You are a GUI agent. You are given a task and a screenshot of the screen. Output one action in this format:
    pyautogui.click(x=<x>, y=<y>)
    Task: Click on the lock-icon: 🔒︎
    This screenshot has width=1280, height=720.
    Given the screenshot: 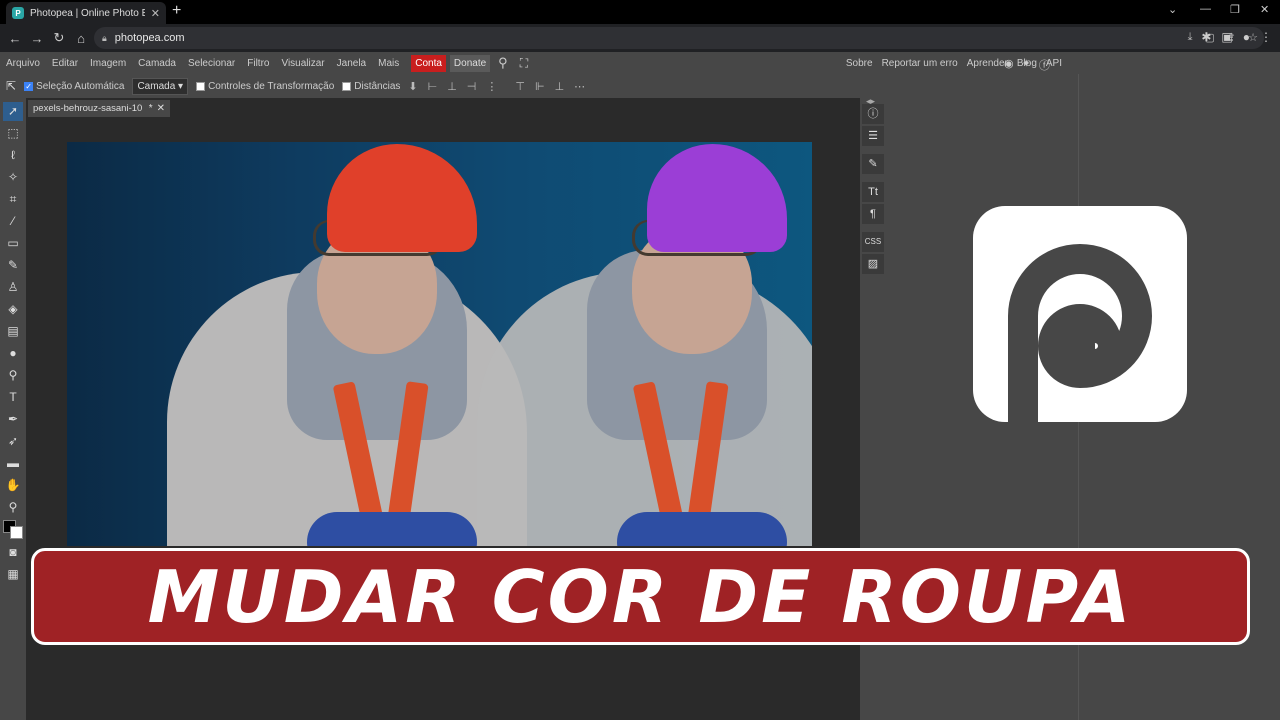 What is the action you would take?
    pyautogui.click(x=104, y=38)
    